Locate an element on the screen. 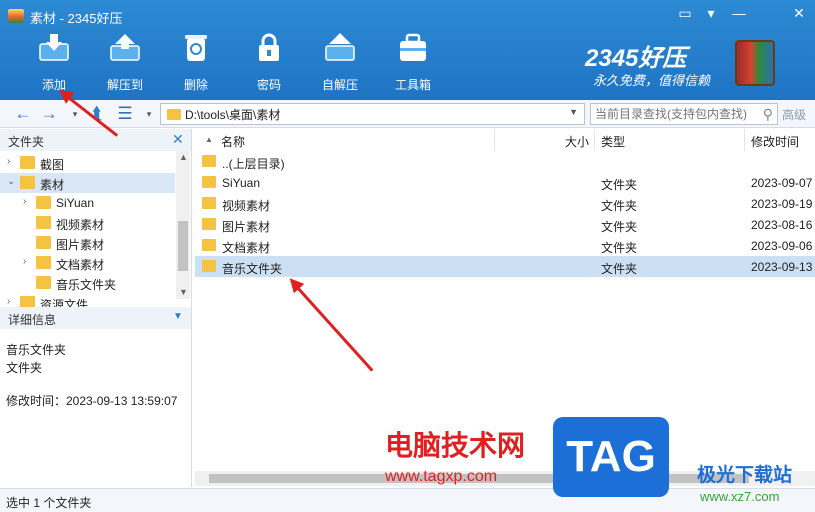 Image resolution: width=815 pixels, height=512 pixels. navigation-bar: ← → ▾ ⮬ ☰ ▾ ▼ ⚲ 高级 is located at coordinates (407, 114).